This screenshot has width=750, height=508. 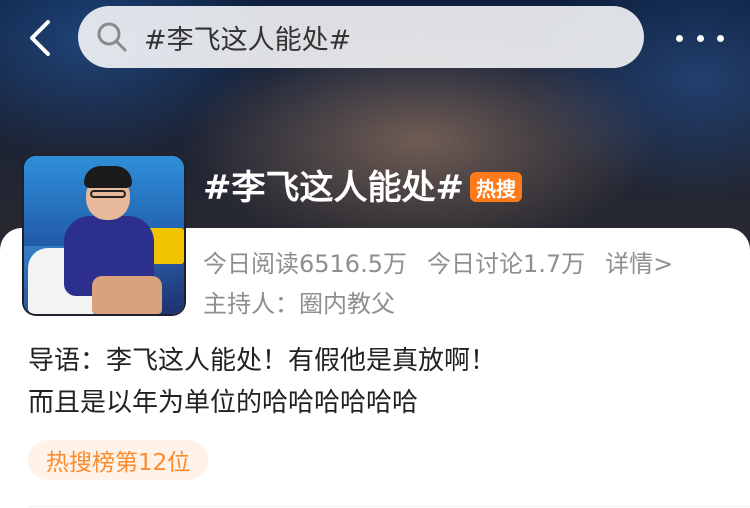 I want to click on host-label: 主持人：圈内教父, so click(x=299, y=301).